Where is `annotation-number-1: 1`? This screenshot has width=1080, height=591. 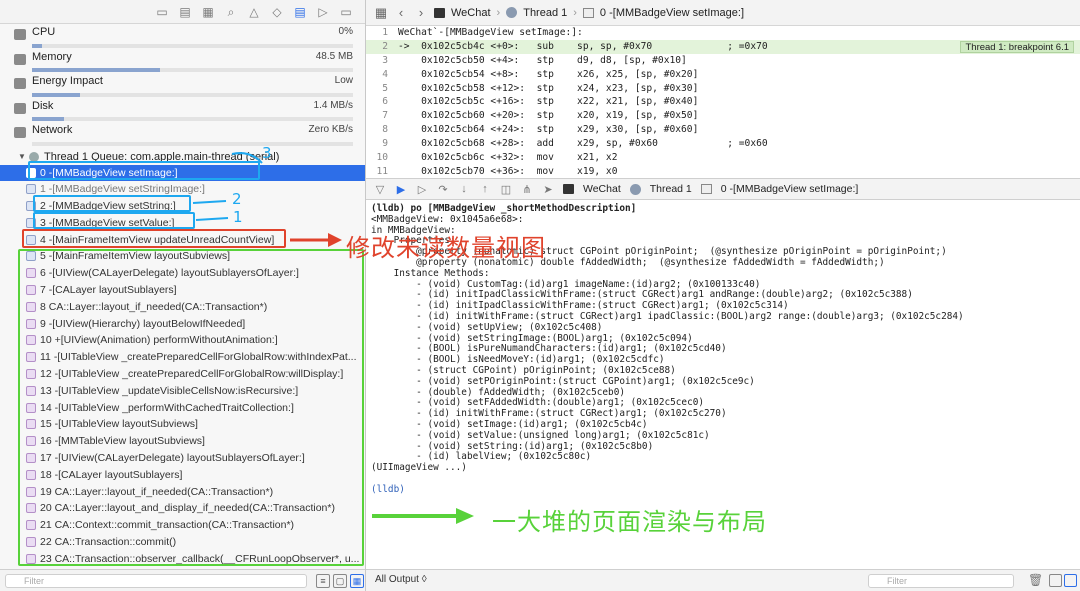
annotation-number-1: 1 is located at coordinates (238, 217).